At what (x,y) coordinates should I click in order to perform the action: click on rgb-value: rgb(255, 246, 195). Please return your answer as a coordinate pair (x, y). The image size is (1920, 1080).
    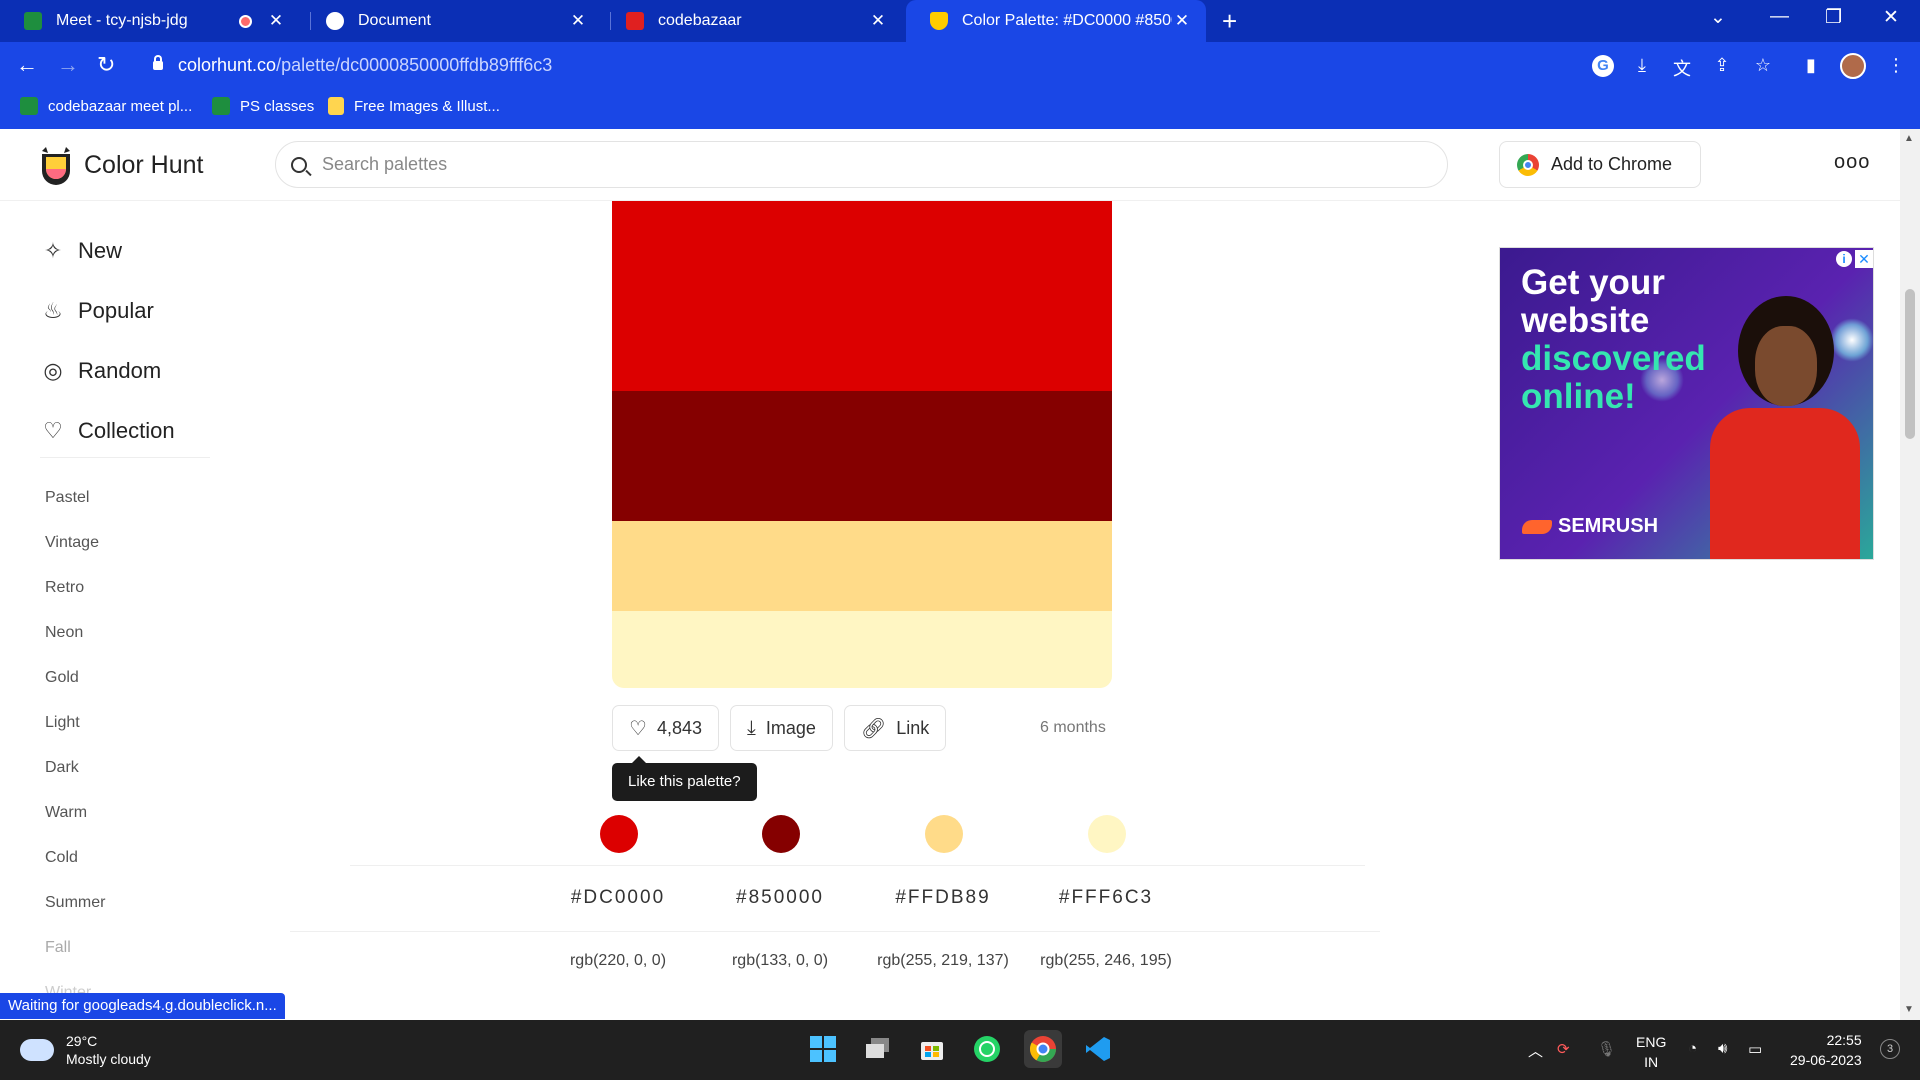
    Looking at the image, I should click on (1106, 961).